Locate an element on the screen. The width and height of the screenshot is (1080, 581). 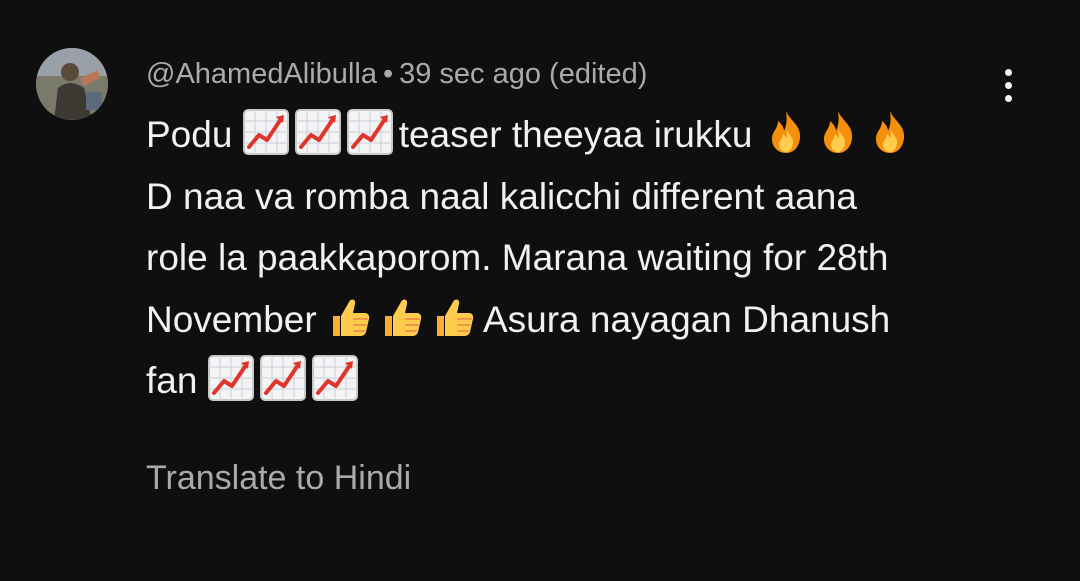
comment-text-segment: Asura nayagan Dhanush is located at coordinates (686, 319).